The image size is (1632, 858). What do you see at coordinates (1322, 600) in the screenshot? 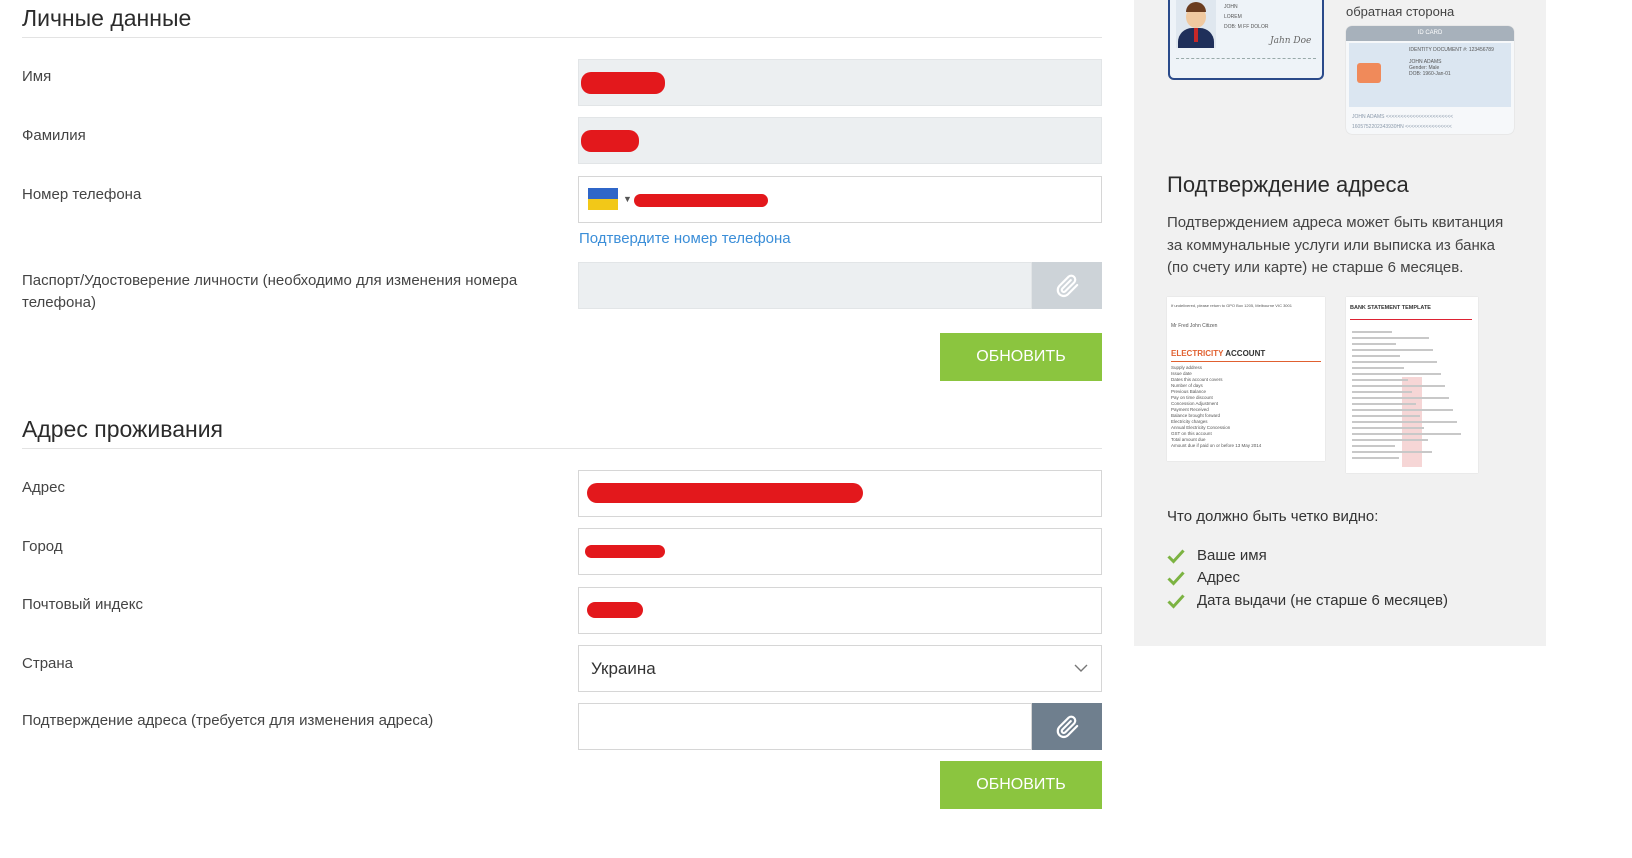
I see `checklist-label: Дата выдачи (не старше 6 месяцев)` at bounding box center [1322, 600].